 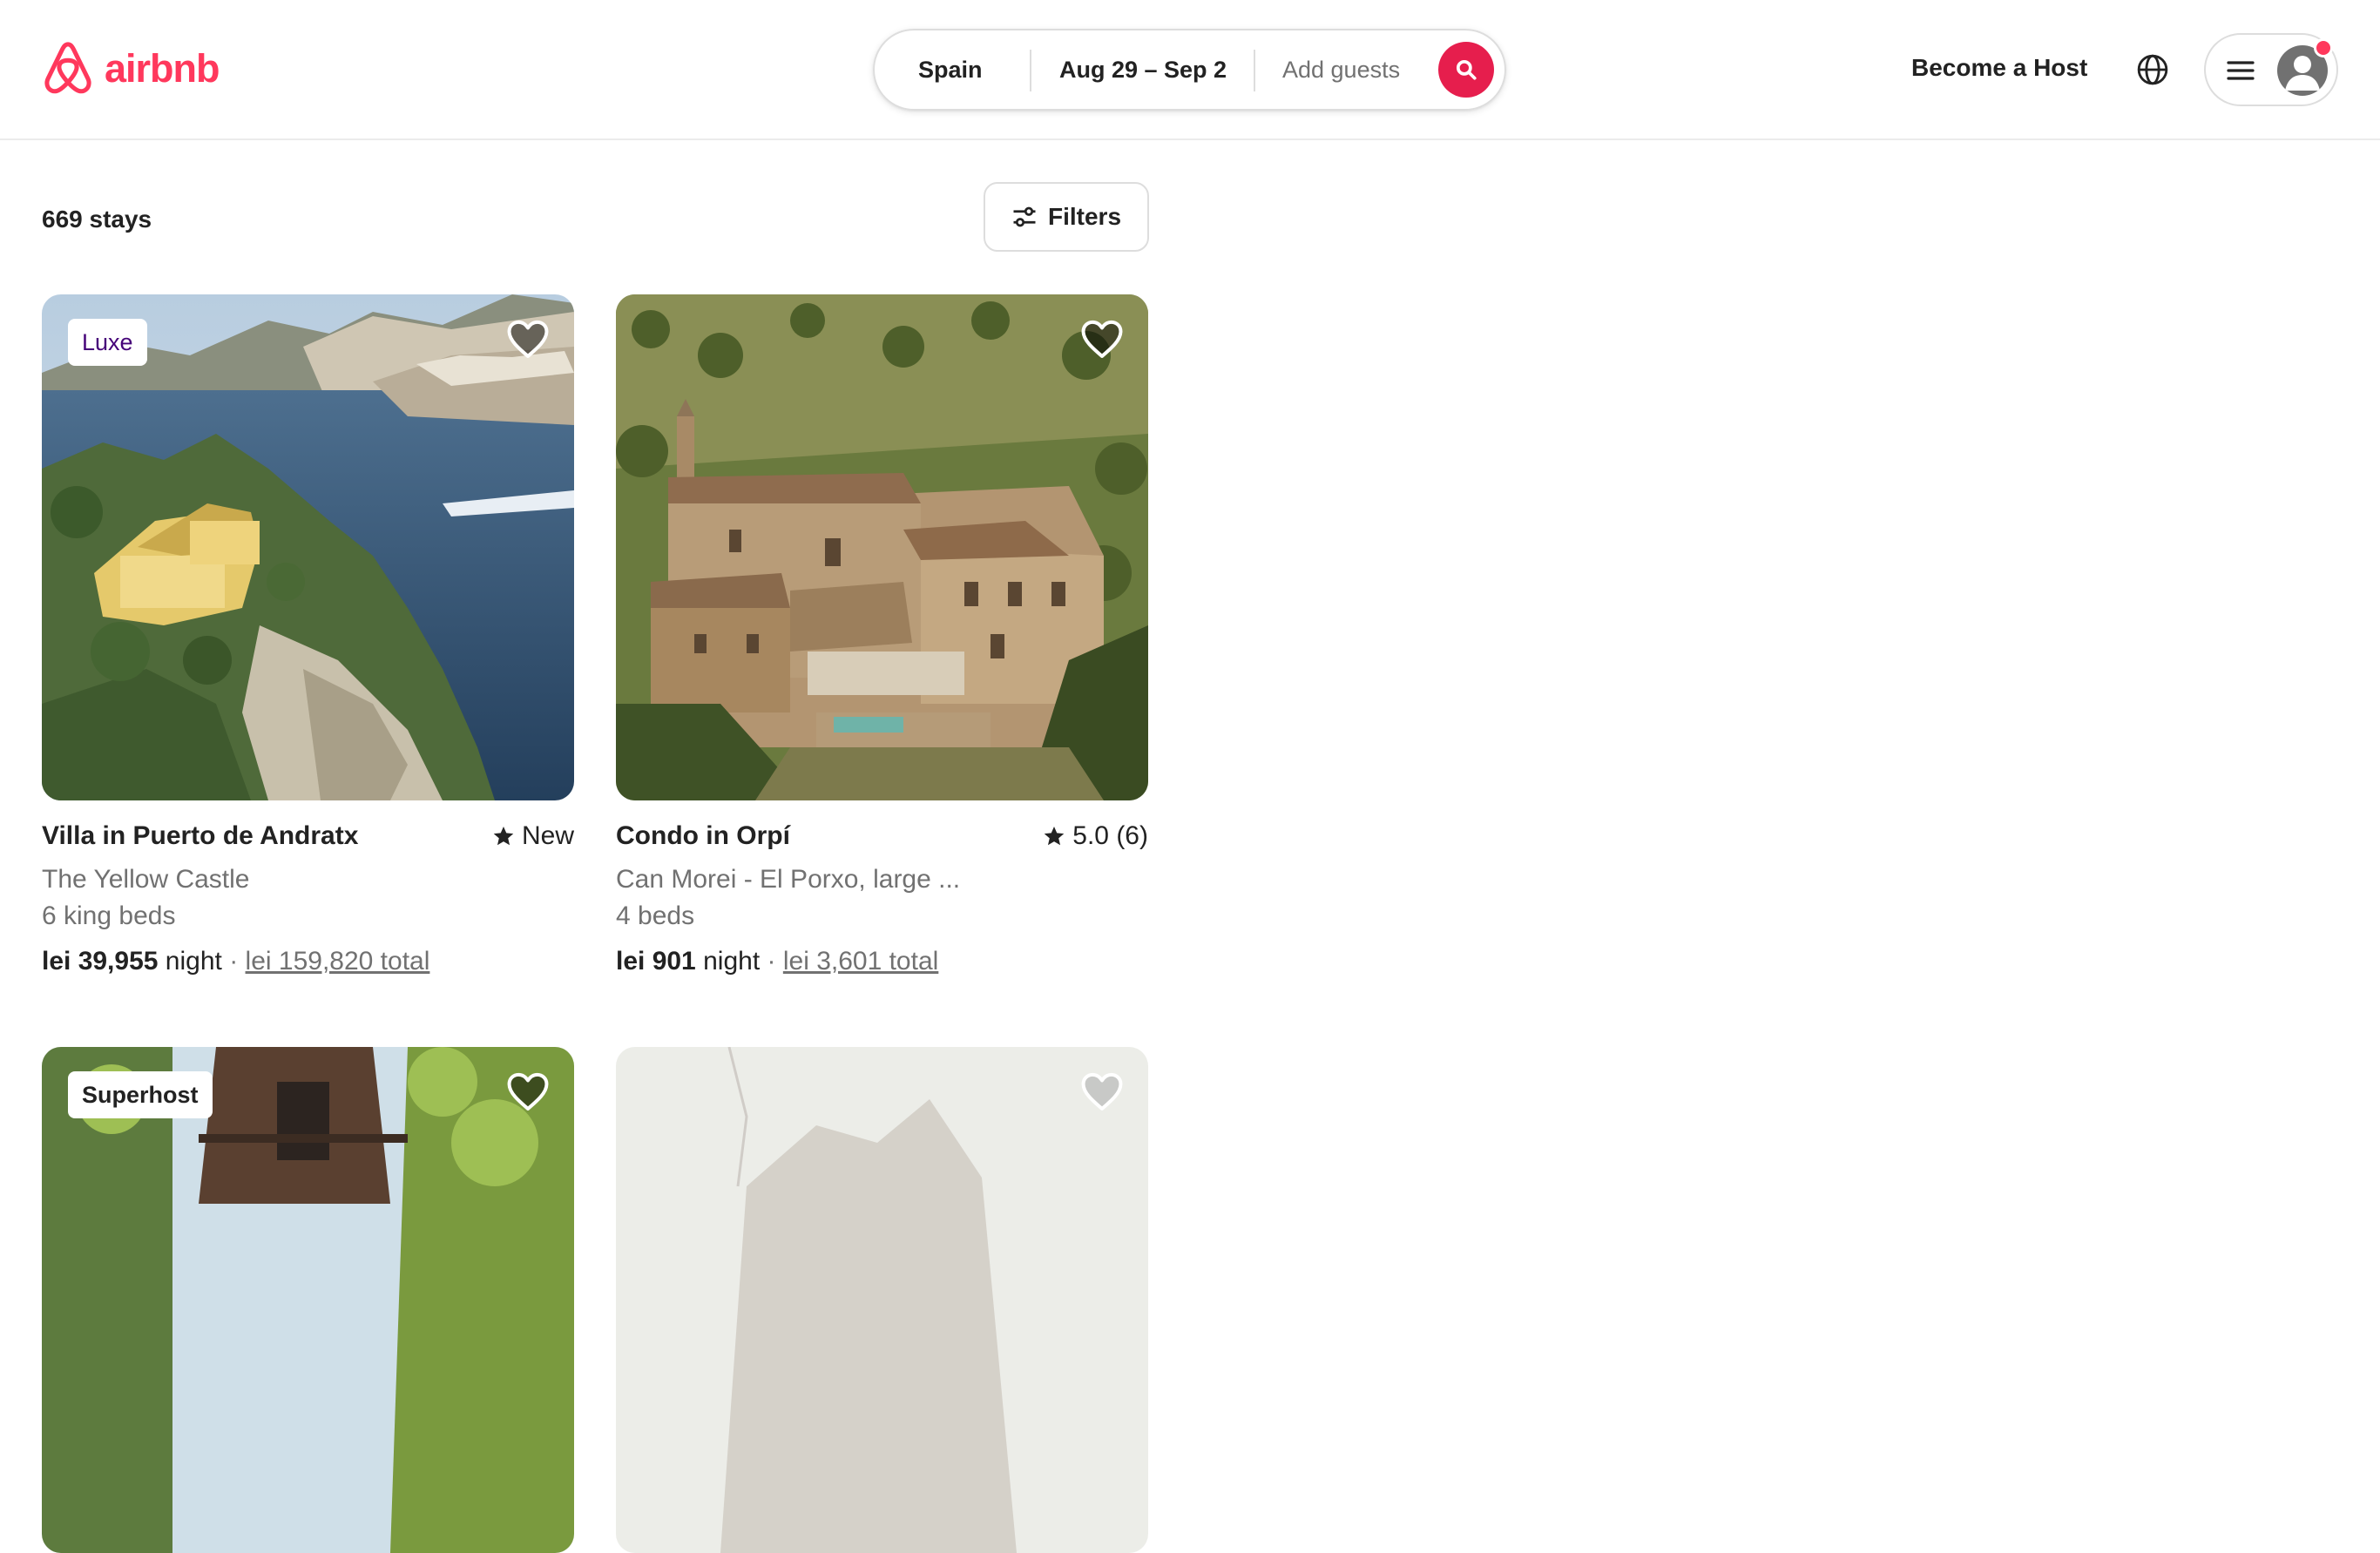 What do you see at coordinates (1084, 216) in the screenshot?
I see `filters-label: Filters` at bounding box center [1084, 216].